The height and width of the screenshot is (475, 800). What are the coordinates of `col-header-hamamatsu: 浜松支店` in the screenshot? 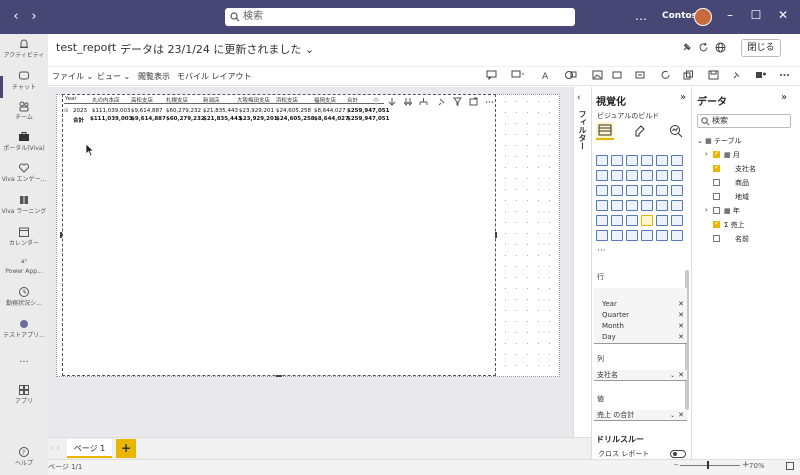 It's located at (287, 100).